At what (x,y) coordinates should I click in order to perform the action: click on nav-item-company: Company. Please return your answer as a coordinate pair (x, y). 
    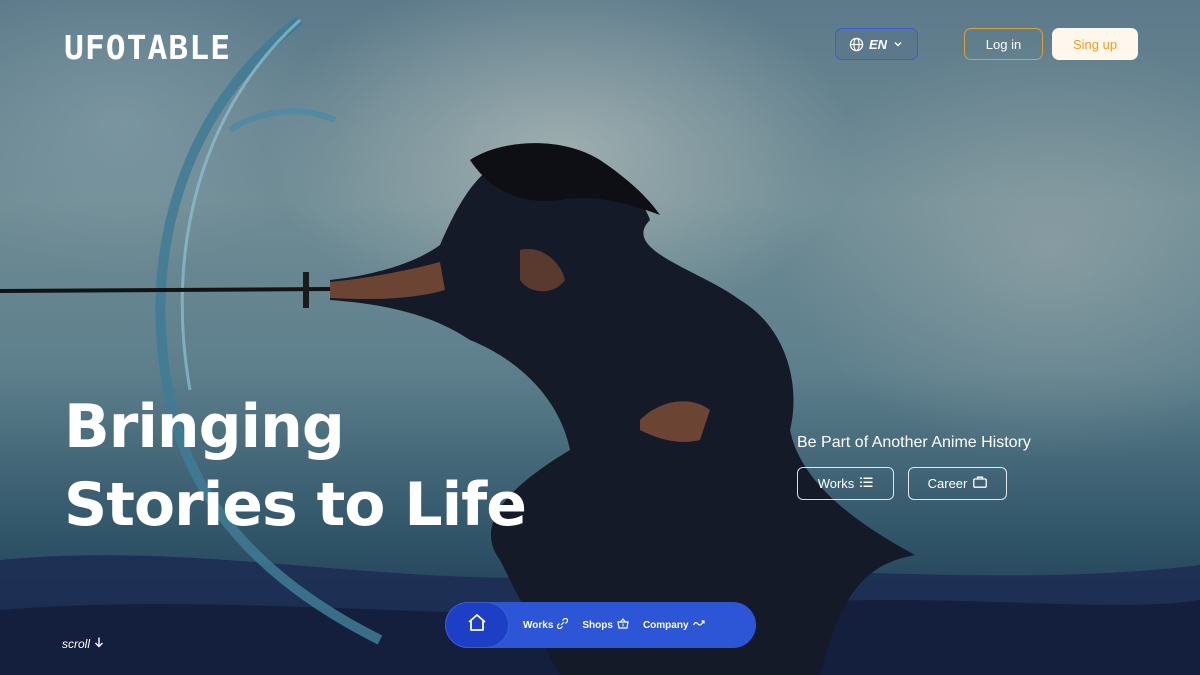
    Looking at the image, I should click on (674, 625).